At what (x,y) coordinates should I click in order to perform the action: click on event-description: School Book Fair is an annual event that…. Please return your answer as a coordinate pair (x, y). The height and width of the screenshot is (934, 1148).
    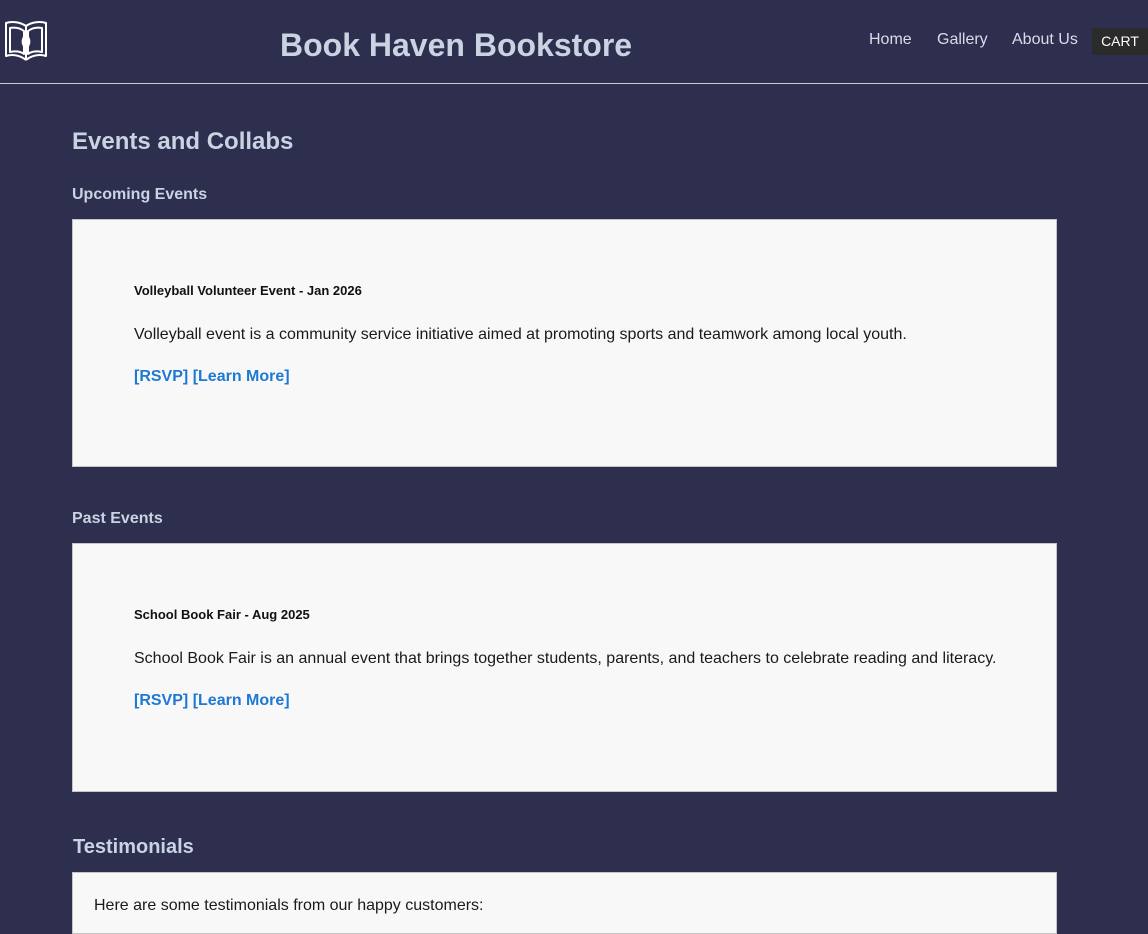
    Looking at the image, I should click on (565, 658).